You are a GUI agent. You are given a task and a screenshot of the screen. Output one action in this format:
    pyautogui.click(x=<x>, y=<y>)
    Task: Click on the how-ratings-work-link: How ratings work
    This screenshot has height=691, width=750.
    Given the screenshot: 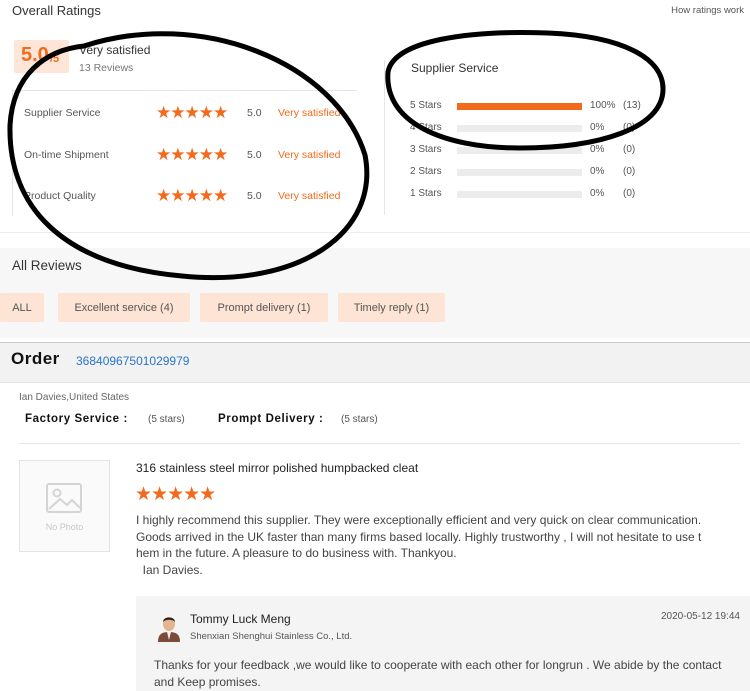 What is the action you would take?
    pyautogui.click(x=707, y=10)
    